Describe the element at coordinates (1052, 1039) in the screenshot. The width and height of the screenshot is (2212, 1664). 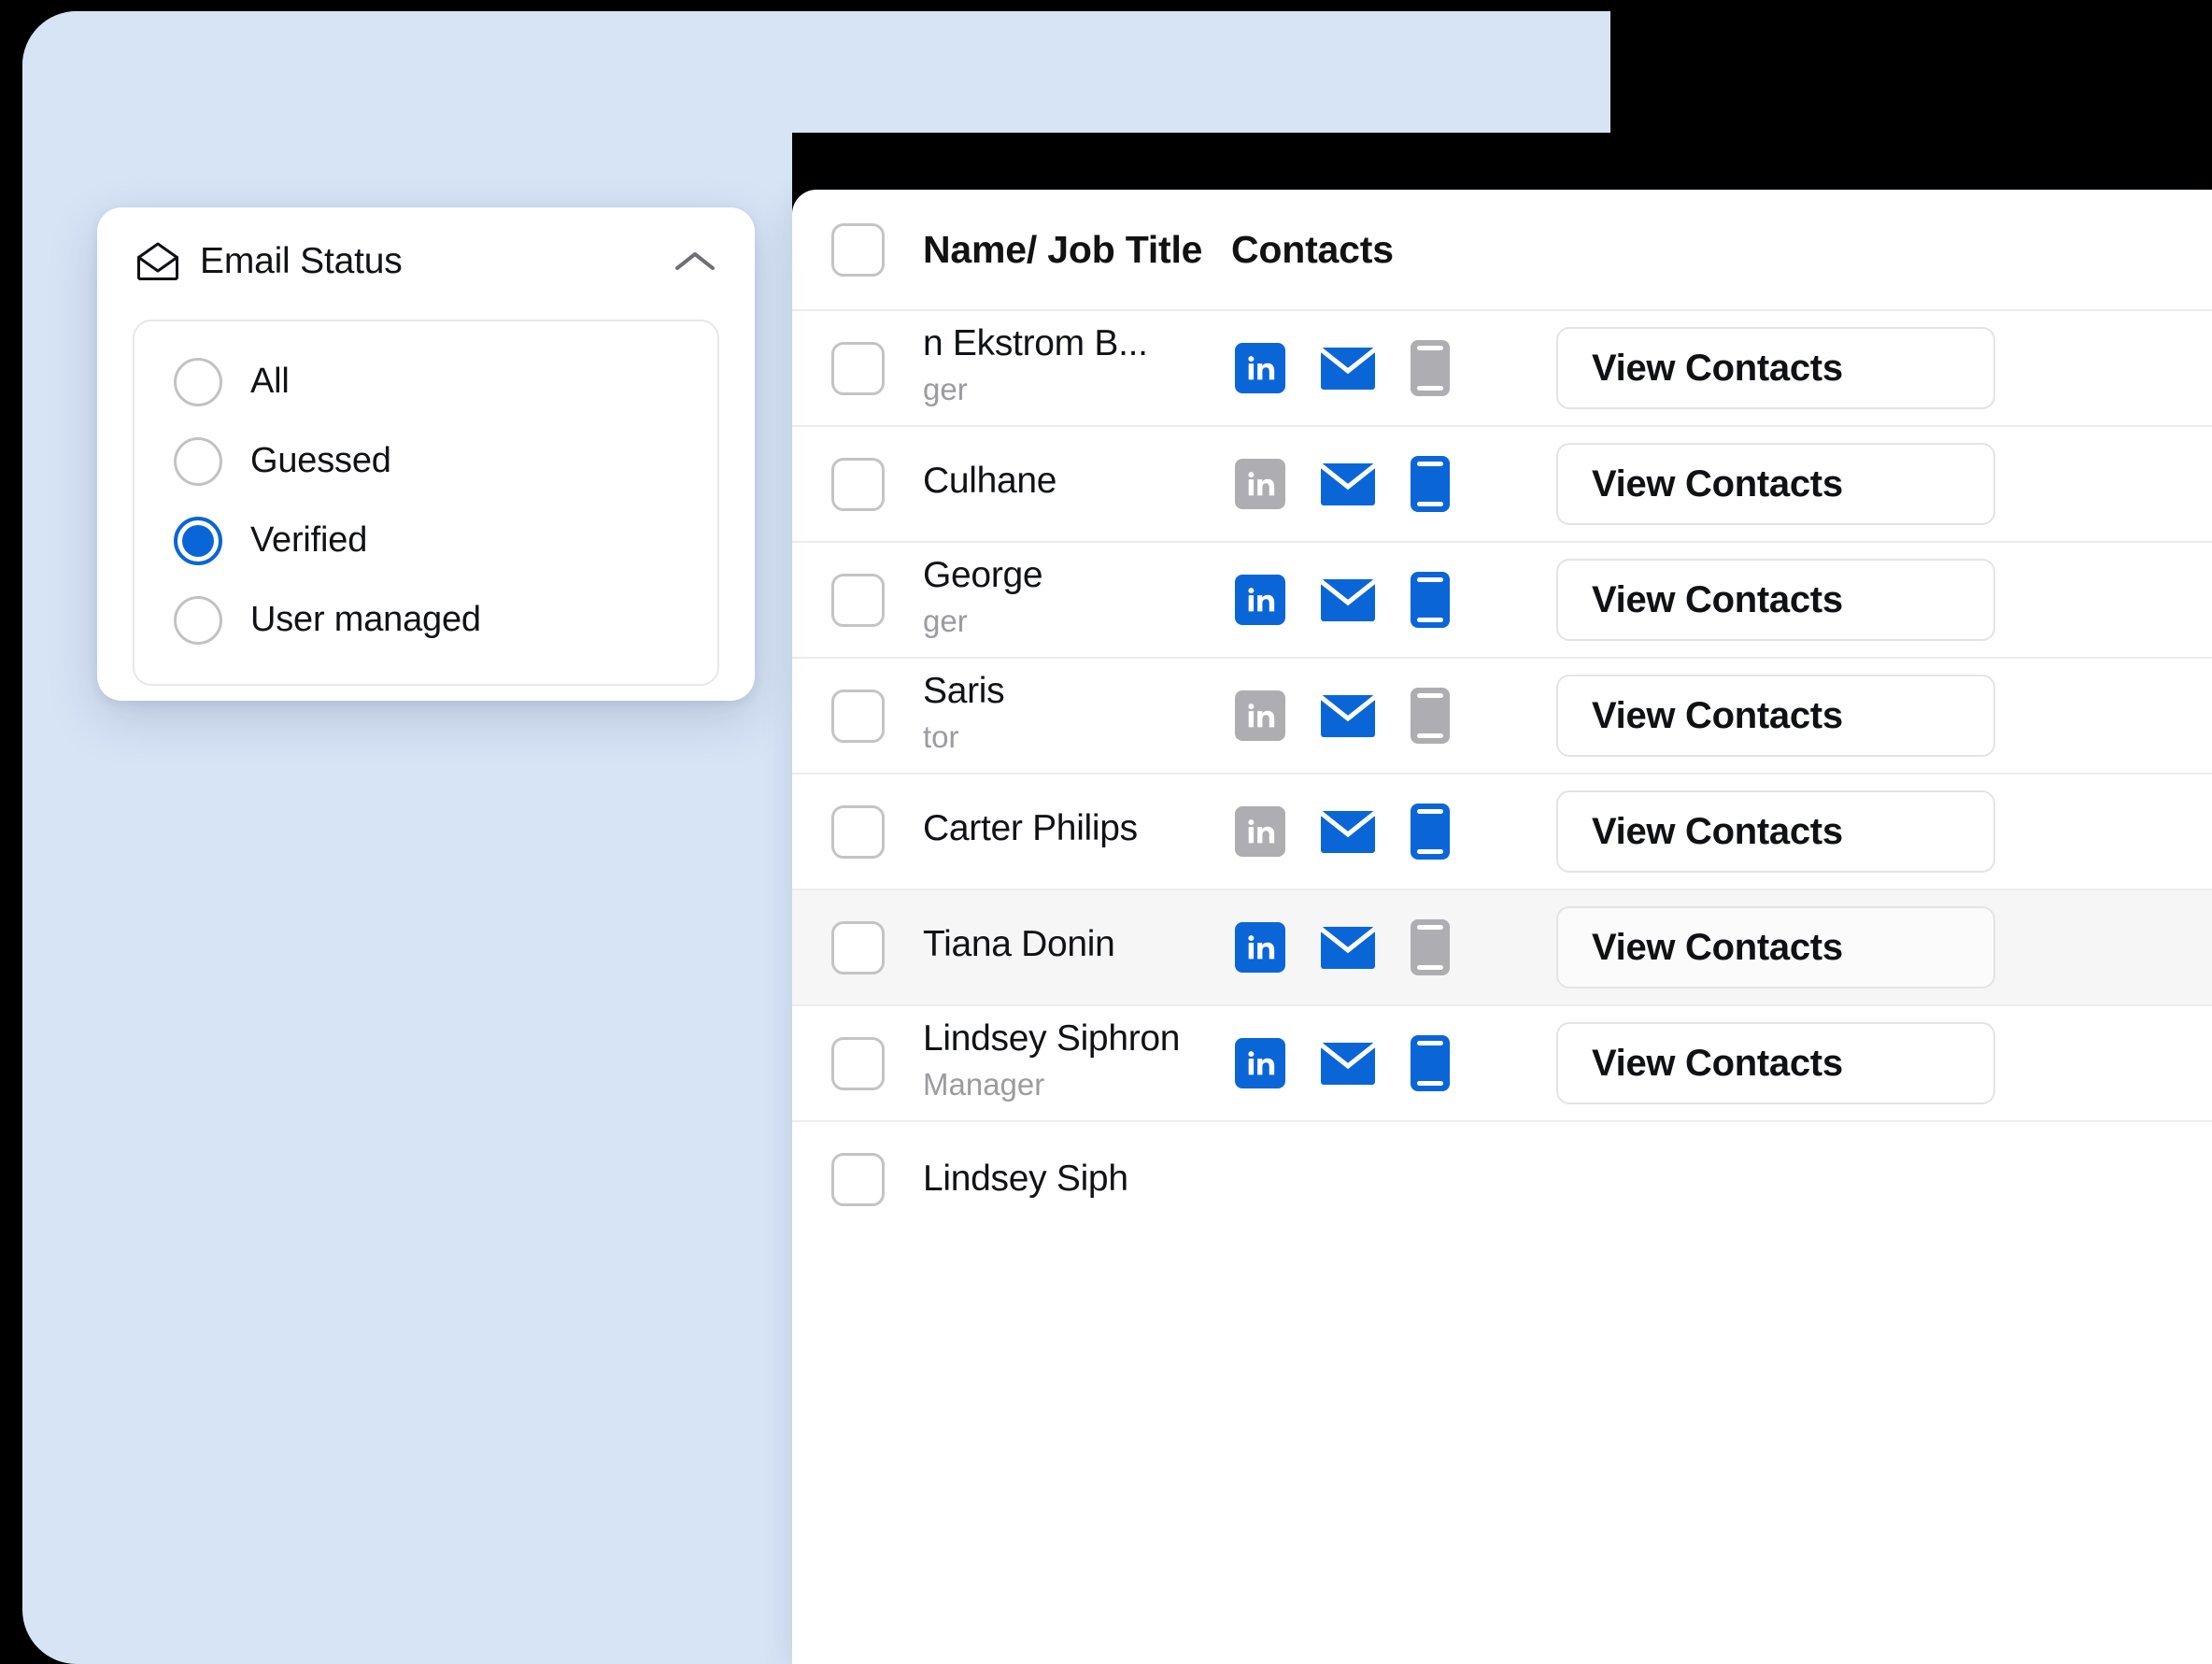
I see `contact-name: Lindsey Siphron` at that location.